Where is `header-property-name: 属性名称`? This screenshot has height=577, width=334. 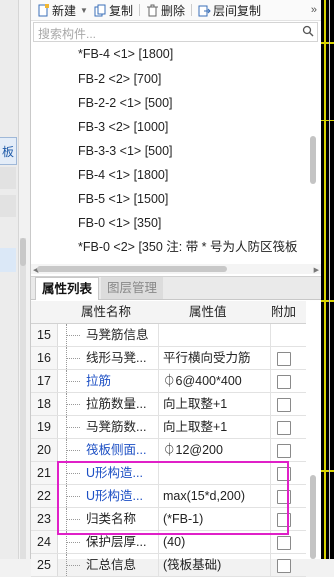 header-property-name: 属性名称 is located at coordinates (106, 312).